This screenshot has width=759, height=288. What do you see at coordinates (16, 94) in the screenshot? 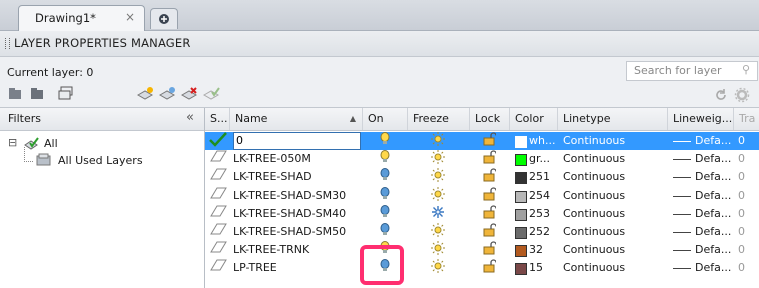
I see `new-property-filter-icon` at bounding box center [16, 94].